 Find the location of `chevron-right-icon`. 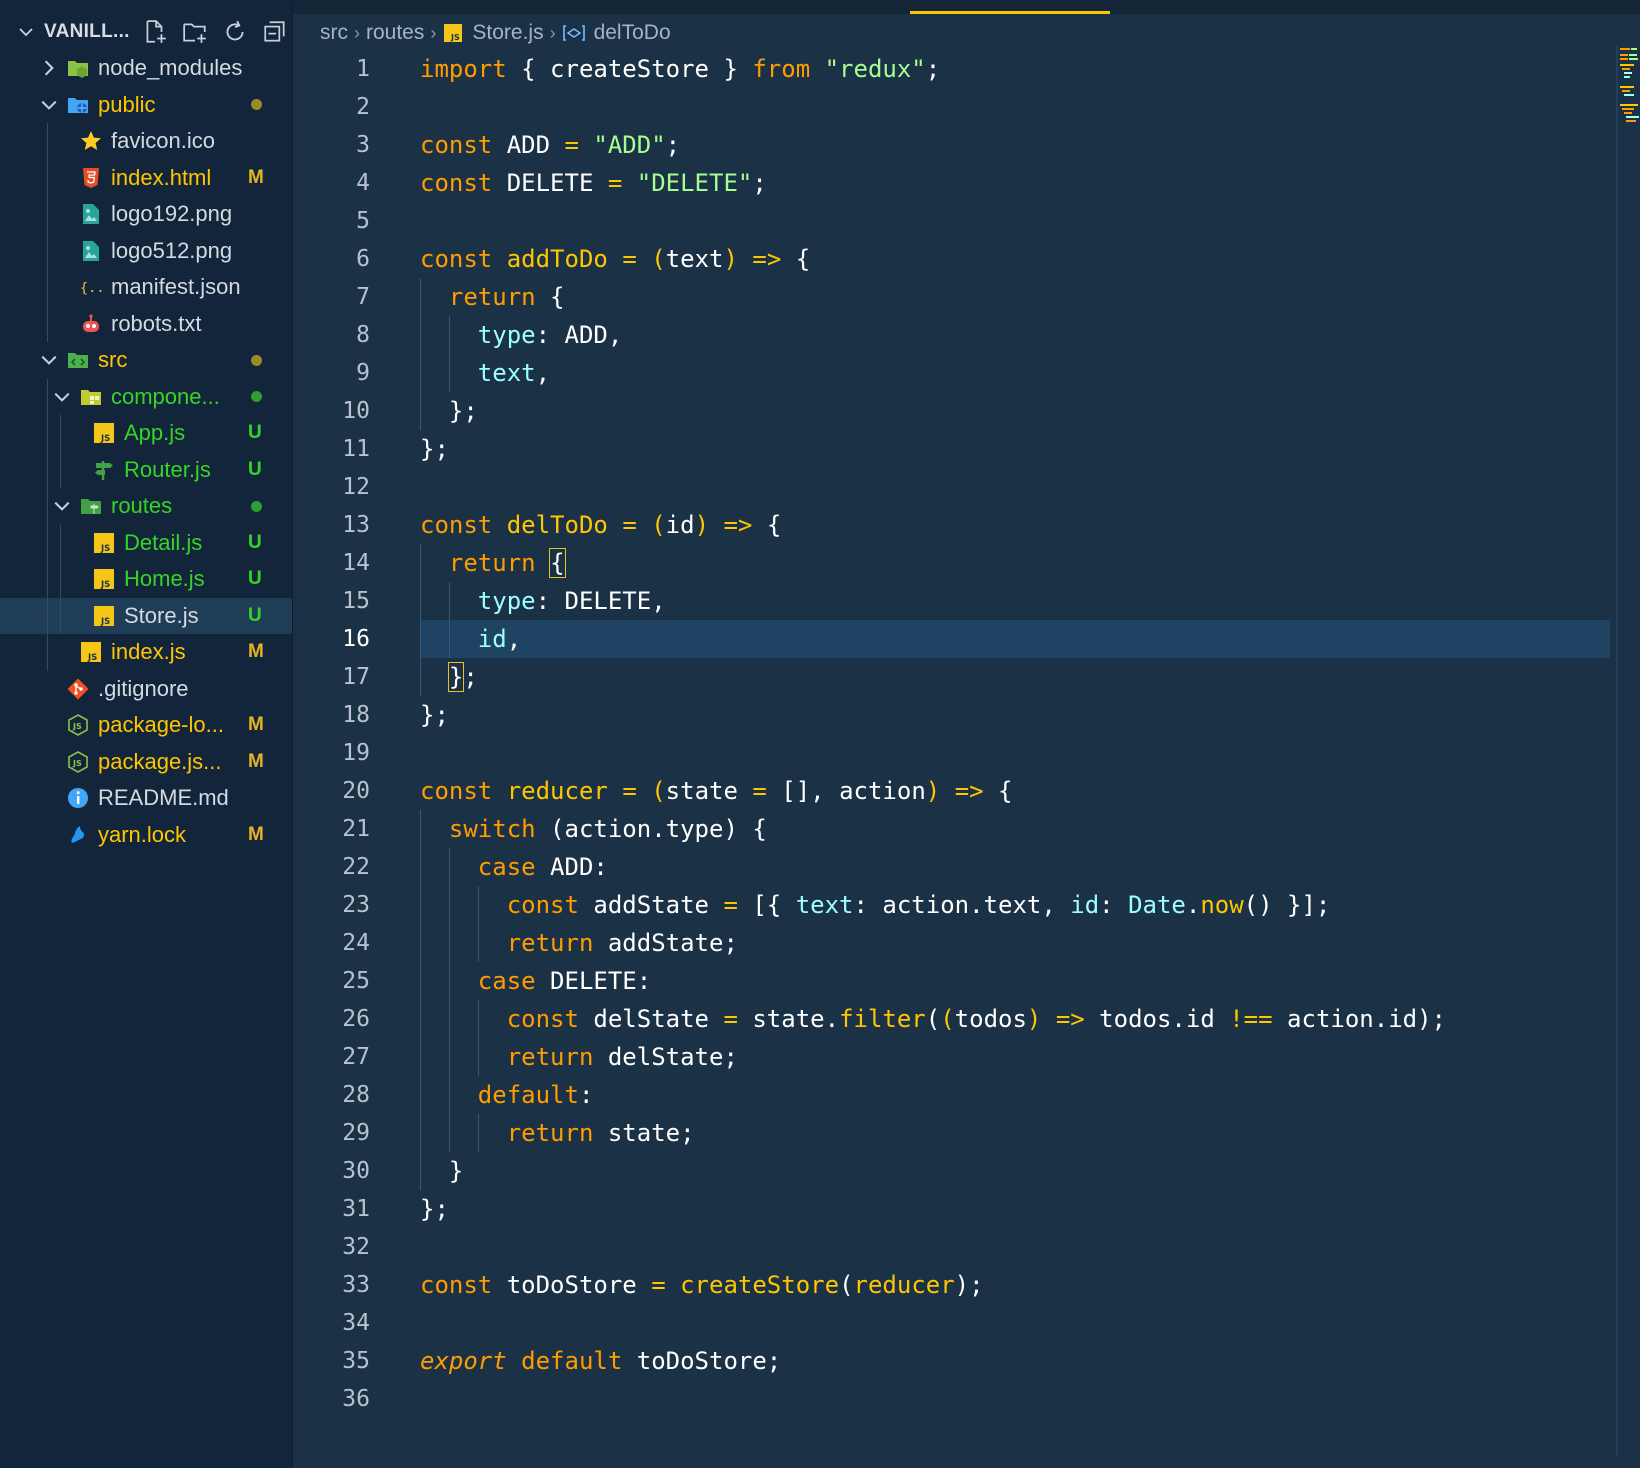

chevron-right-icon is located at coordinates (49, 68).